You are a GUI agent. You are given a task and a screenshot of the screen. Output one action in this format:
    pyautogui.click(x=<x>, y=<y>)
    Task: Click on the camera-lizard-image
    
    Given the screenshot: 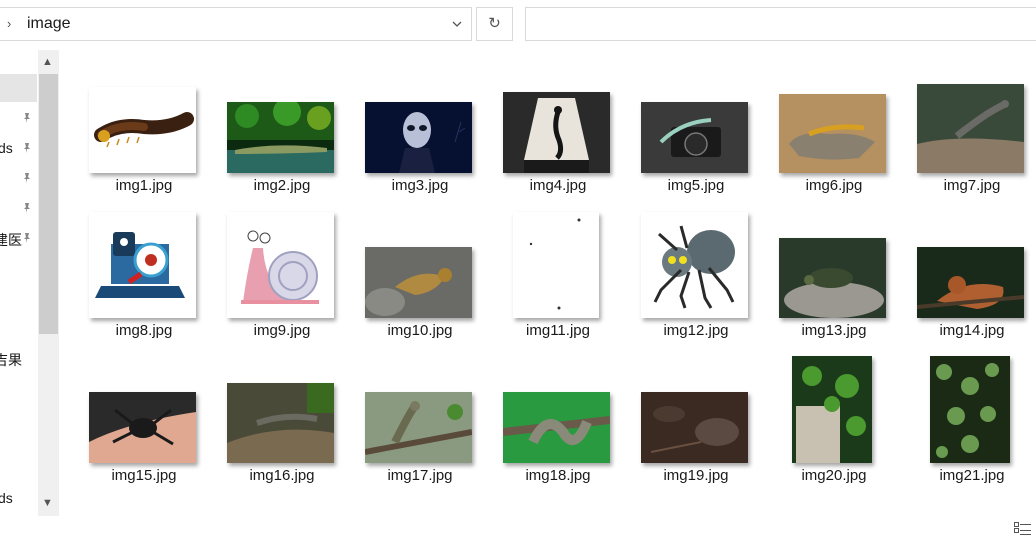 What is the action you would take?
    pyautogui.click(x=694, y=137)
    